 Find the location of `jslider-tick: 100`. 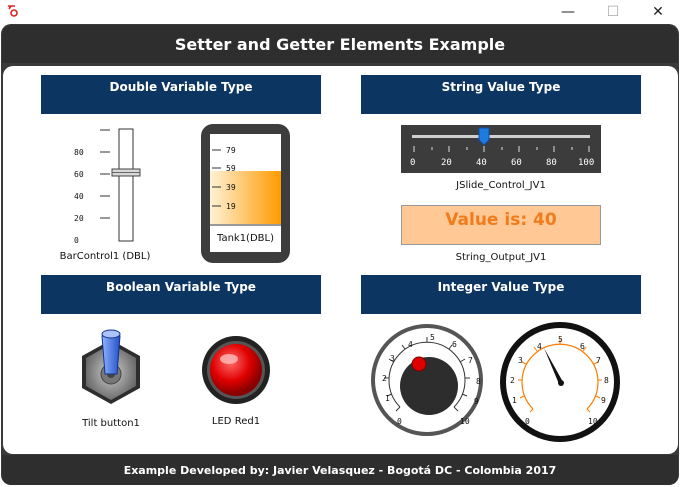

jslider-tick: 100 is located at coordinates (586, 163).